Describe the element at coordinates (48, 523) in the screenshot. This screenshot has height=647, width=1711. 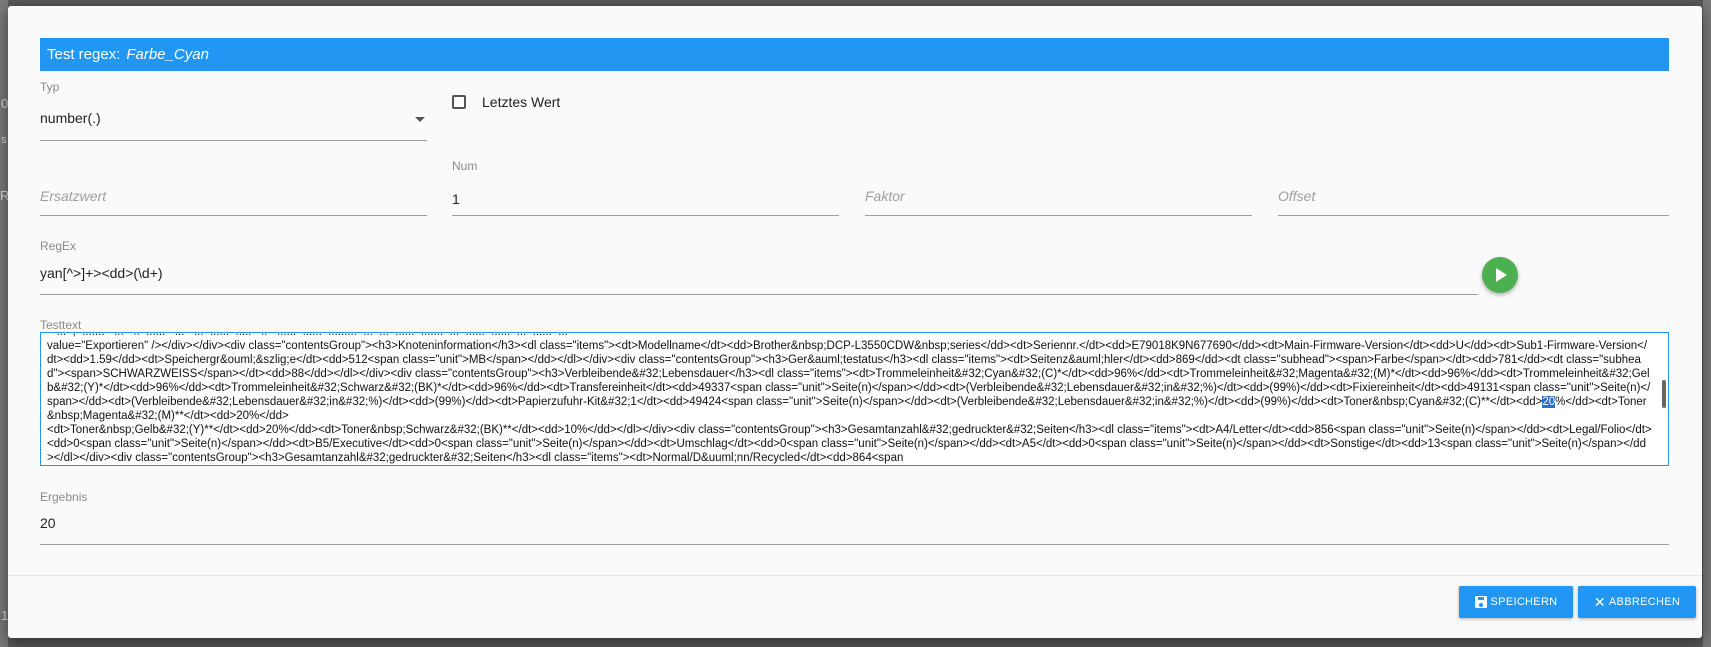
I see `ergebnis-value: 20` at that location.